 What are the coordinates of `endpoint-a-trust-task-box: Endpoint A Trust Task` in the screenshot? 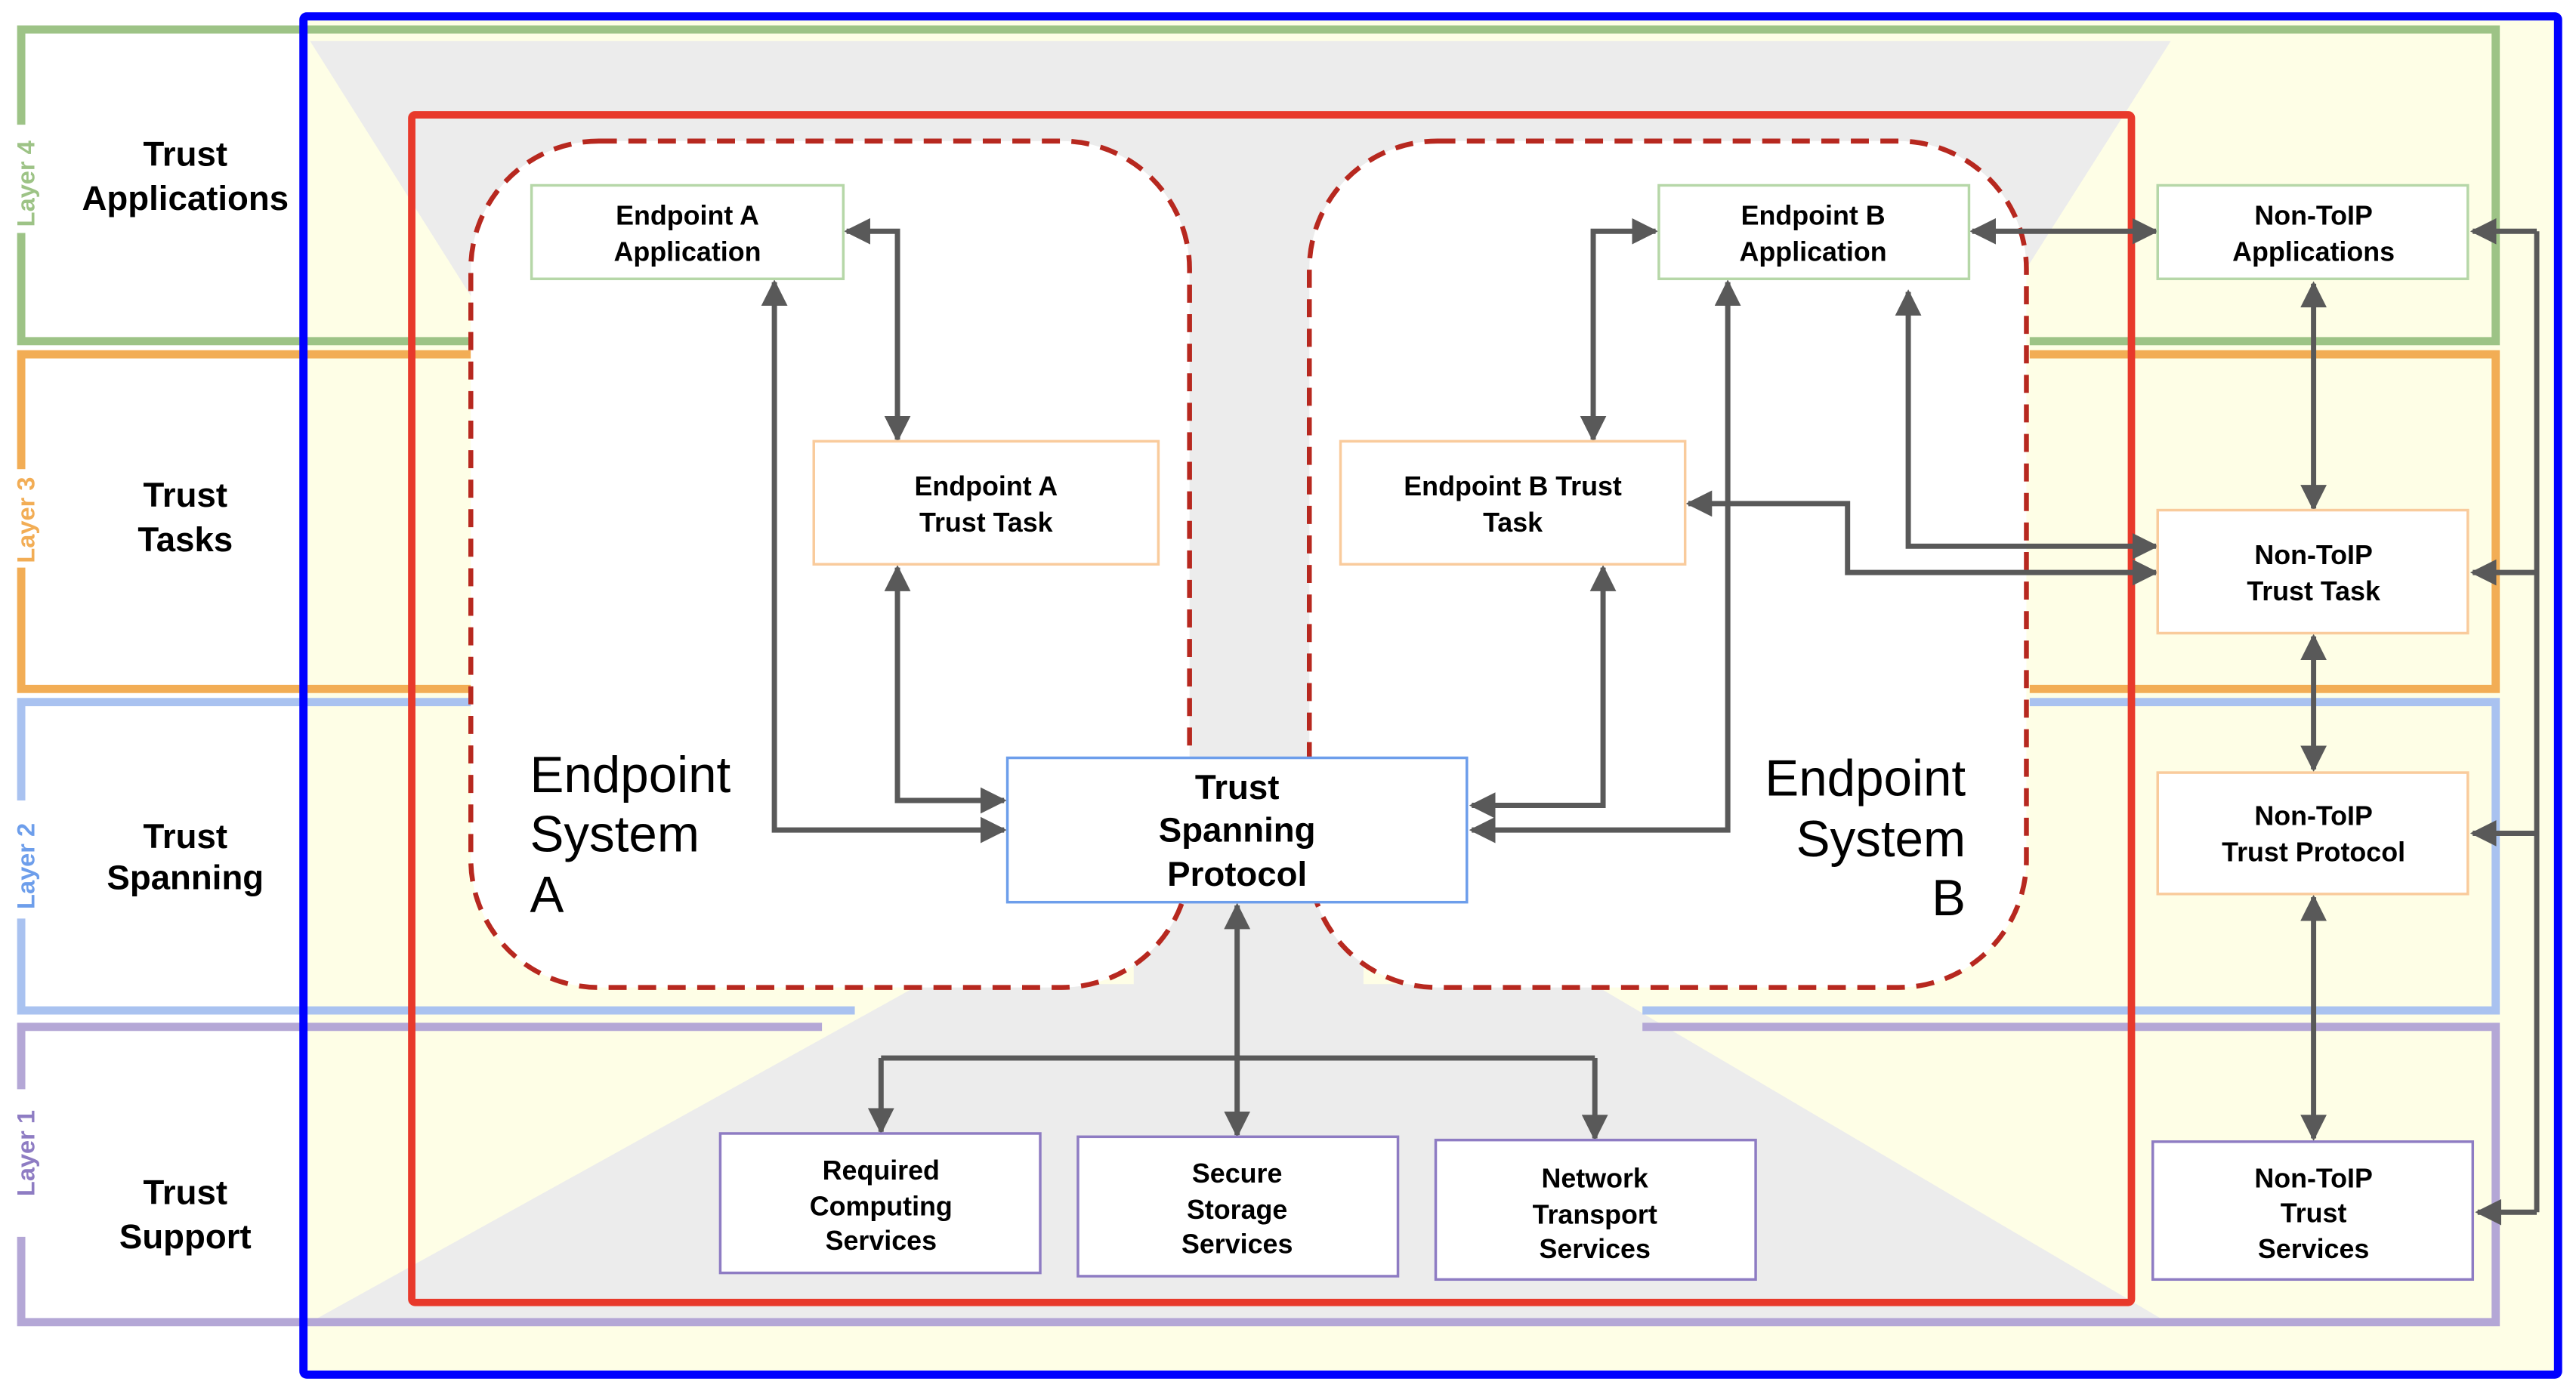 It's located at (986, 503).